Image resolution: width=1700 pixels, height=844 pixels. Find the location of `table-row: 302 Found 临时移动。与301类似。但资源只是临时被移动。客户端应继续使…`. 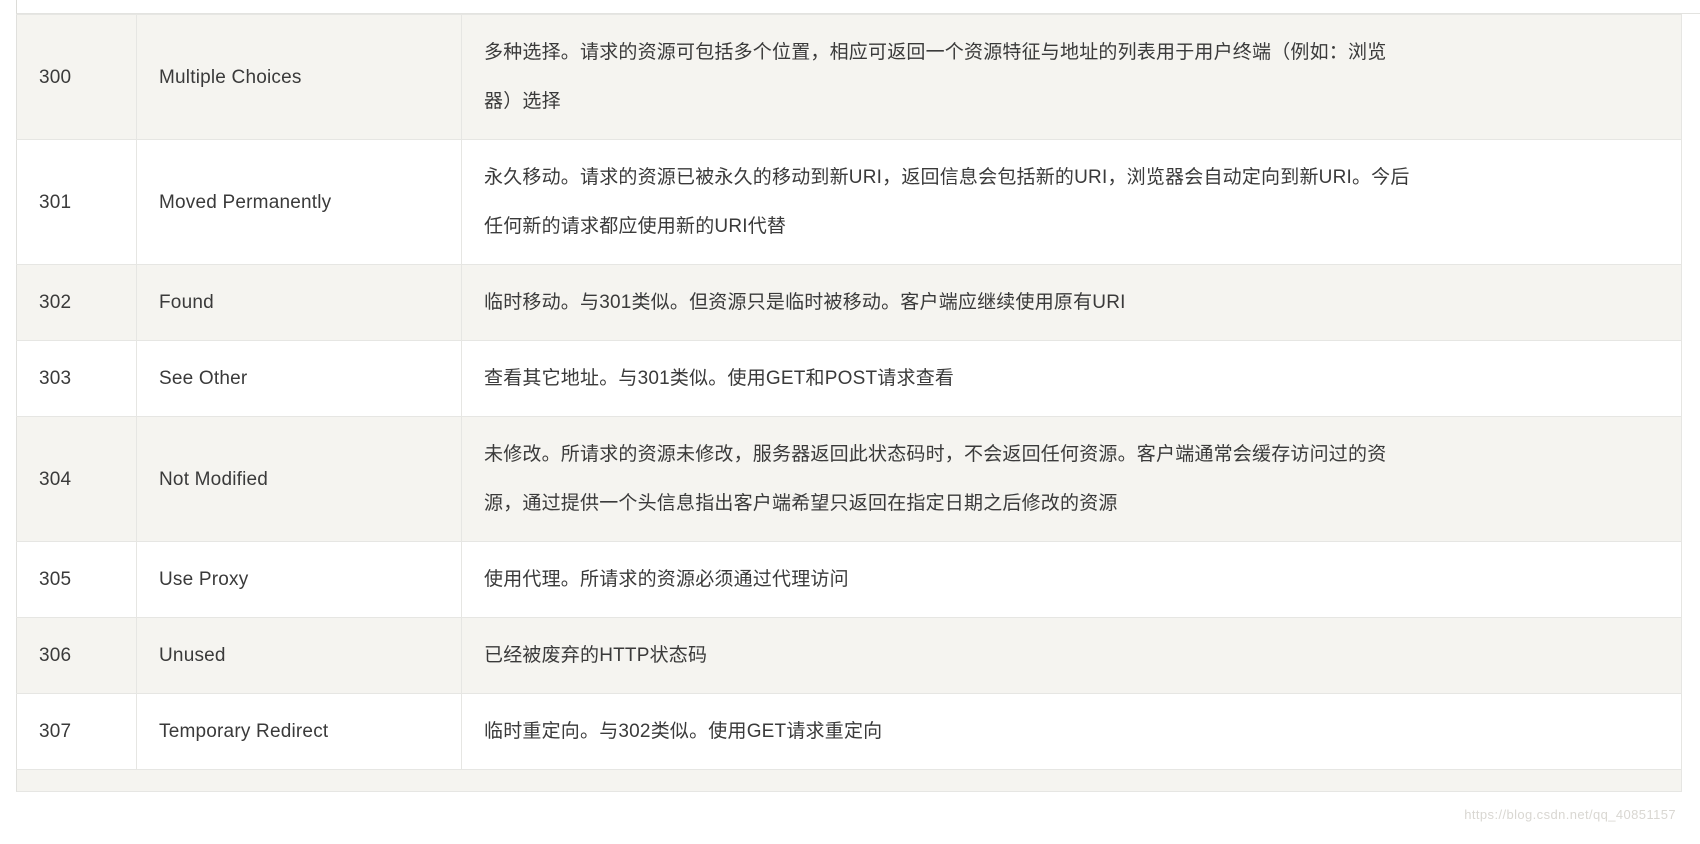

table-row: 302 Found 临时移动。与301类似。但资源只是临时被移动。客户端应继续使… is located at coordinates (849, 302).